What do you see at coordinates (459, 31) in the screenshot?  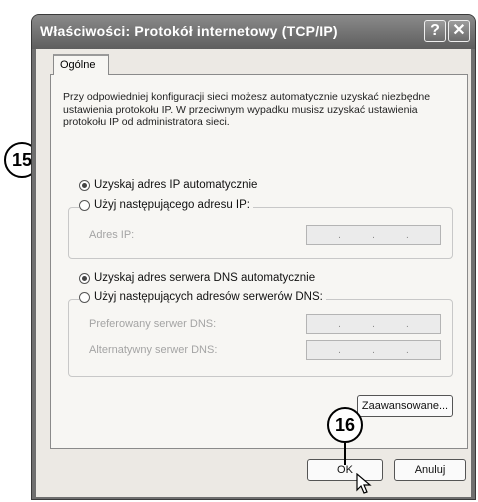 I see `close-button: ✕` at bounding box center [459, 31].